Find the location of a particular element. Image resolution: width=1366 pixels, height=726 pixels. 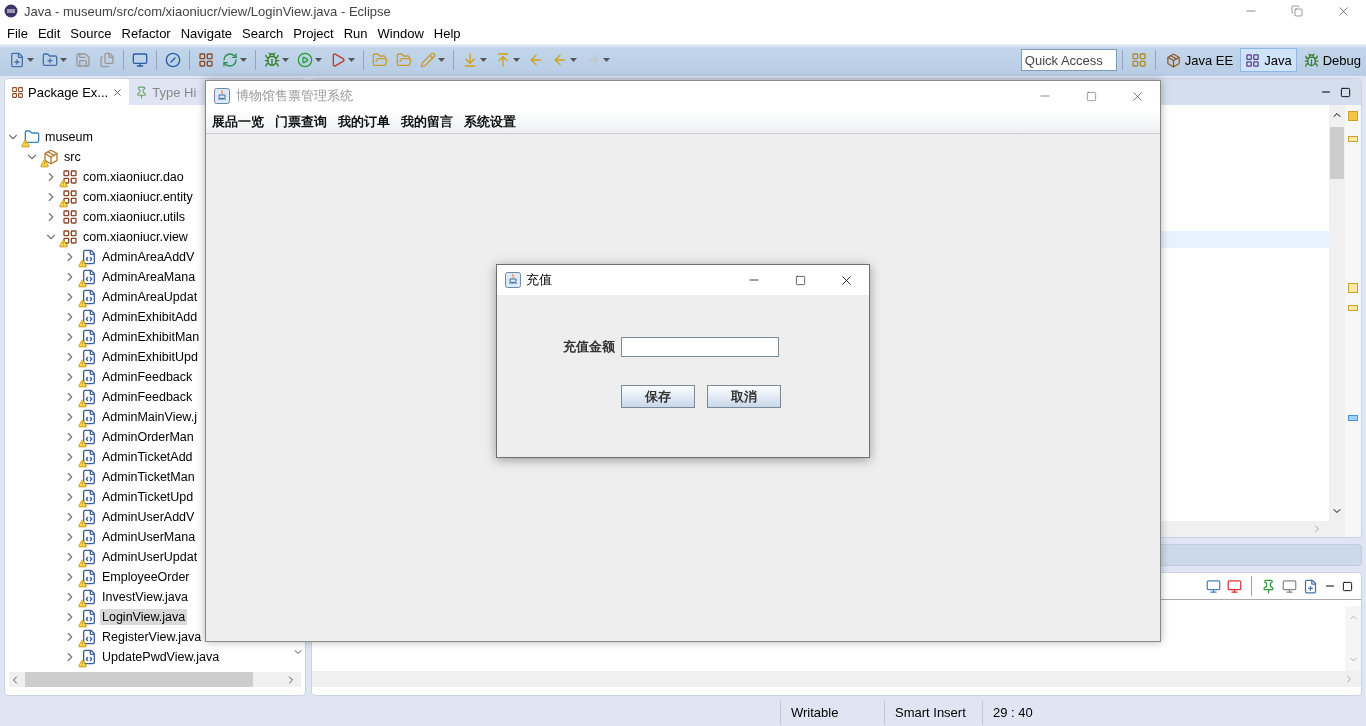

cancel-button: 取消 is located at coordinates (744, 396).